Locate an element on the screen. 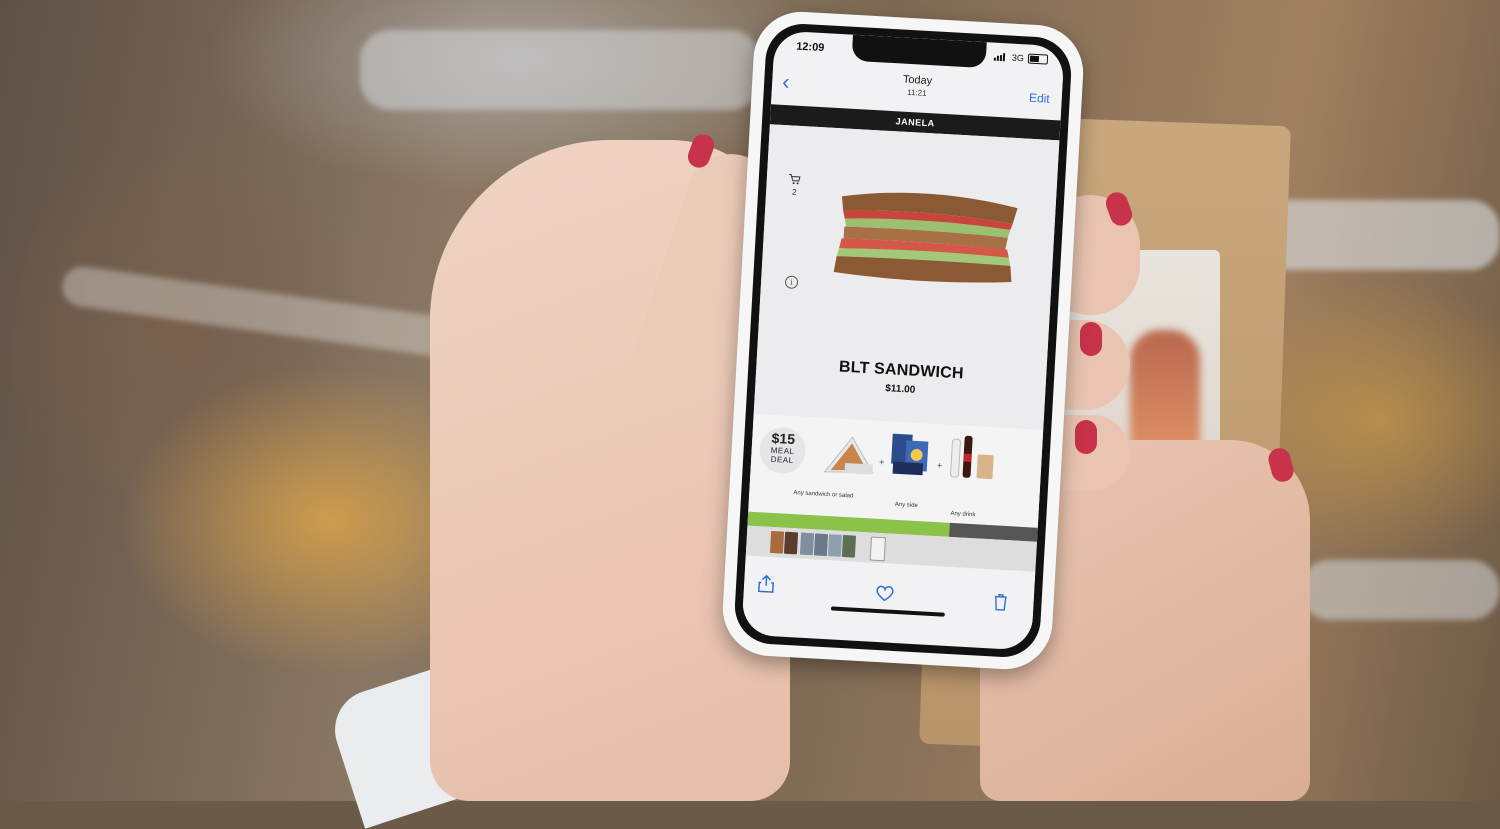  status-right: 3G is located at coordinates (1021, 58).